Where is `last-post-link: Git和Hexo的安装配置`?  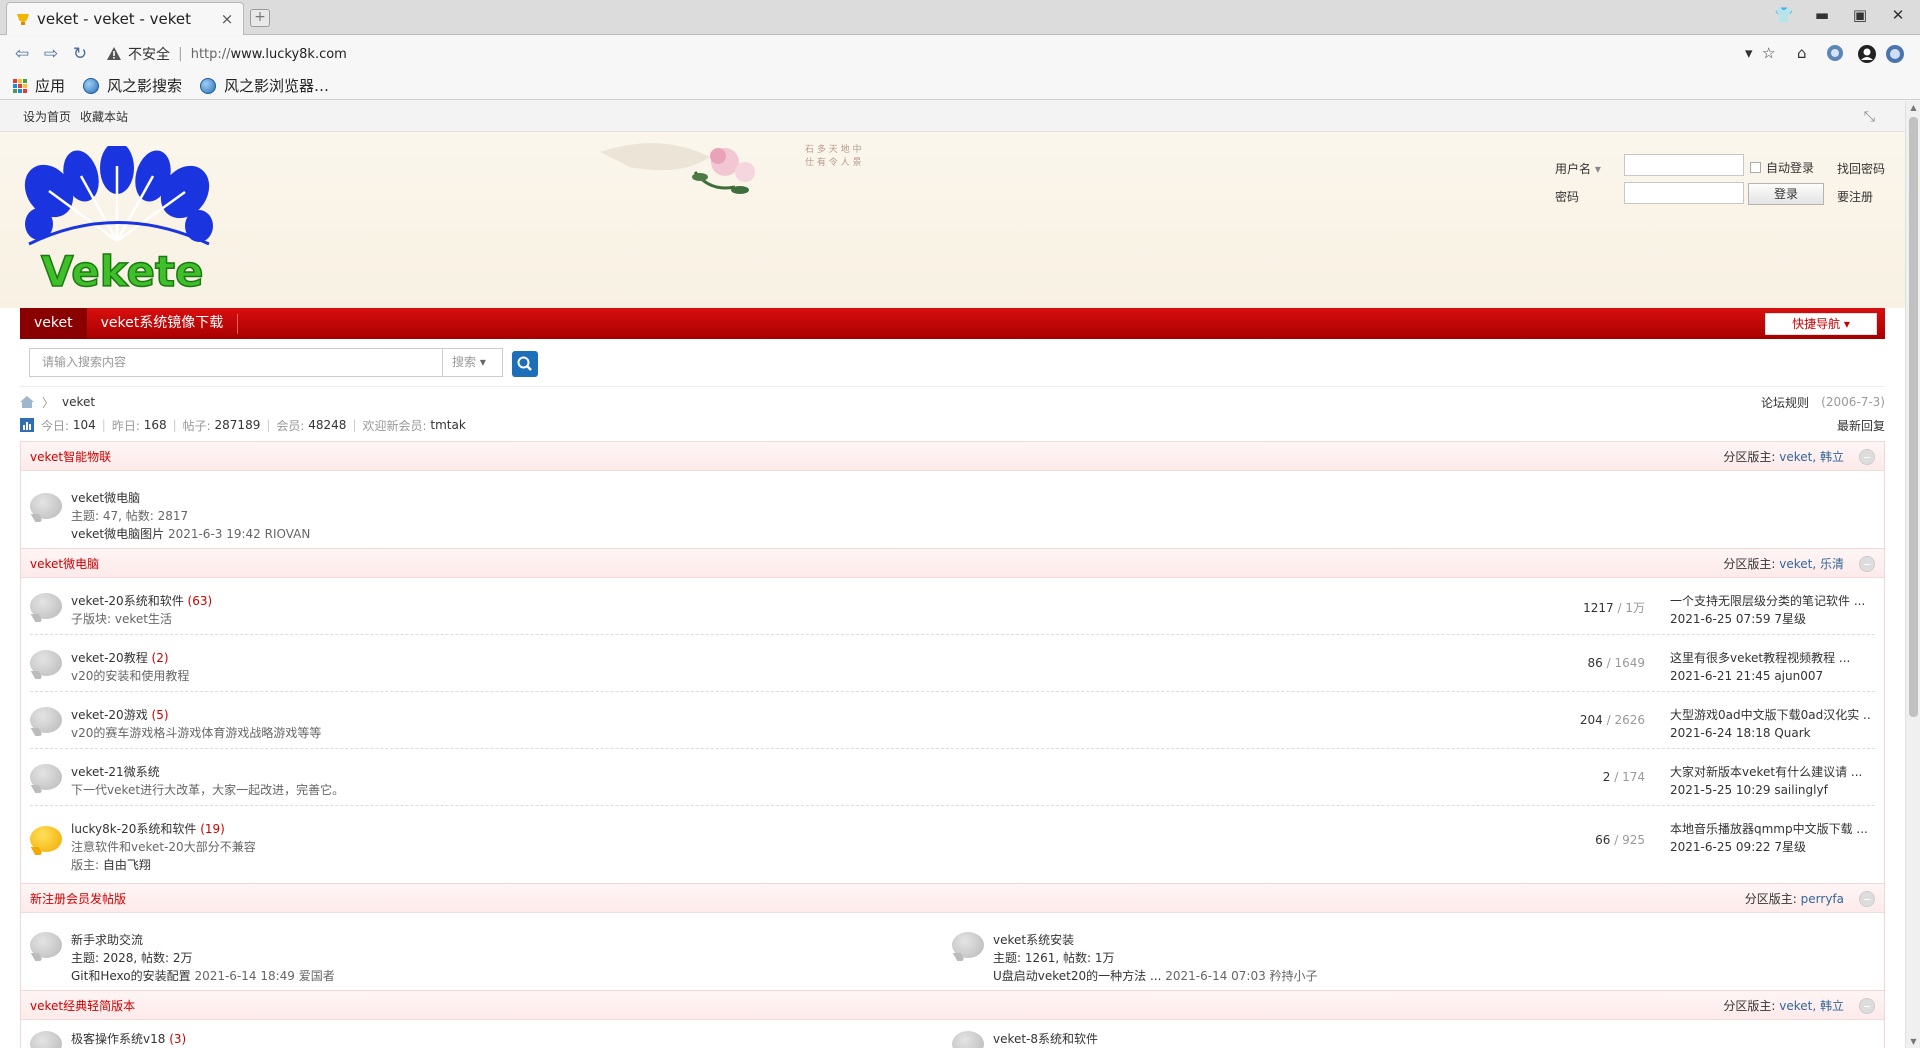 last-post-link: Git和Hexo的安装配置 is located at coordinates (131, 976).